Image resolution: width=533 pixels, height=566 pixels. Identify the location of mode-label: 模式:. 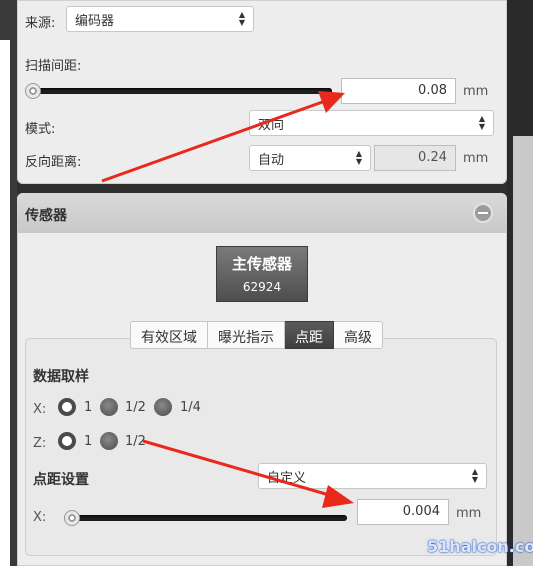
(40, 129).